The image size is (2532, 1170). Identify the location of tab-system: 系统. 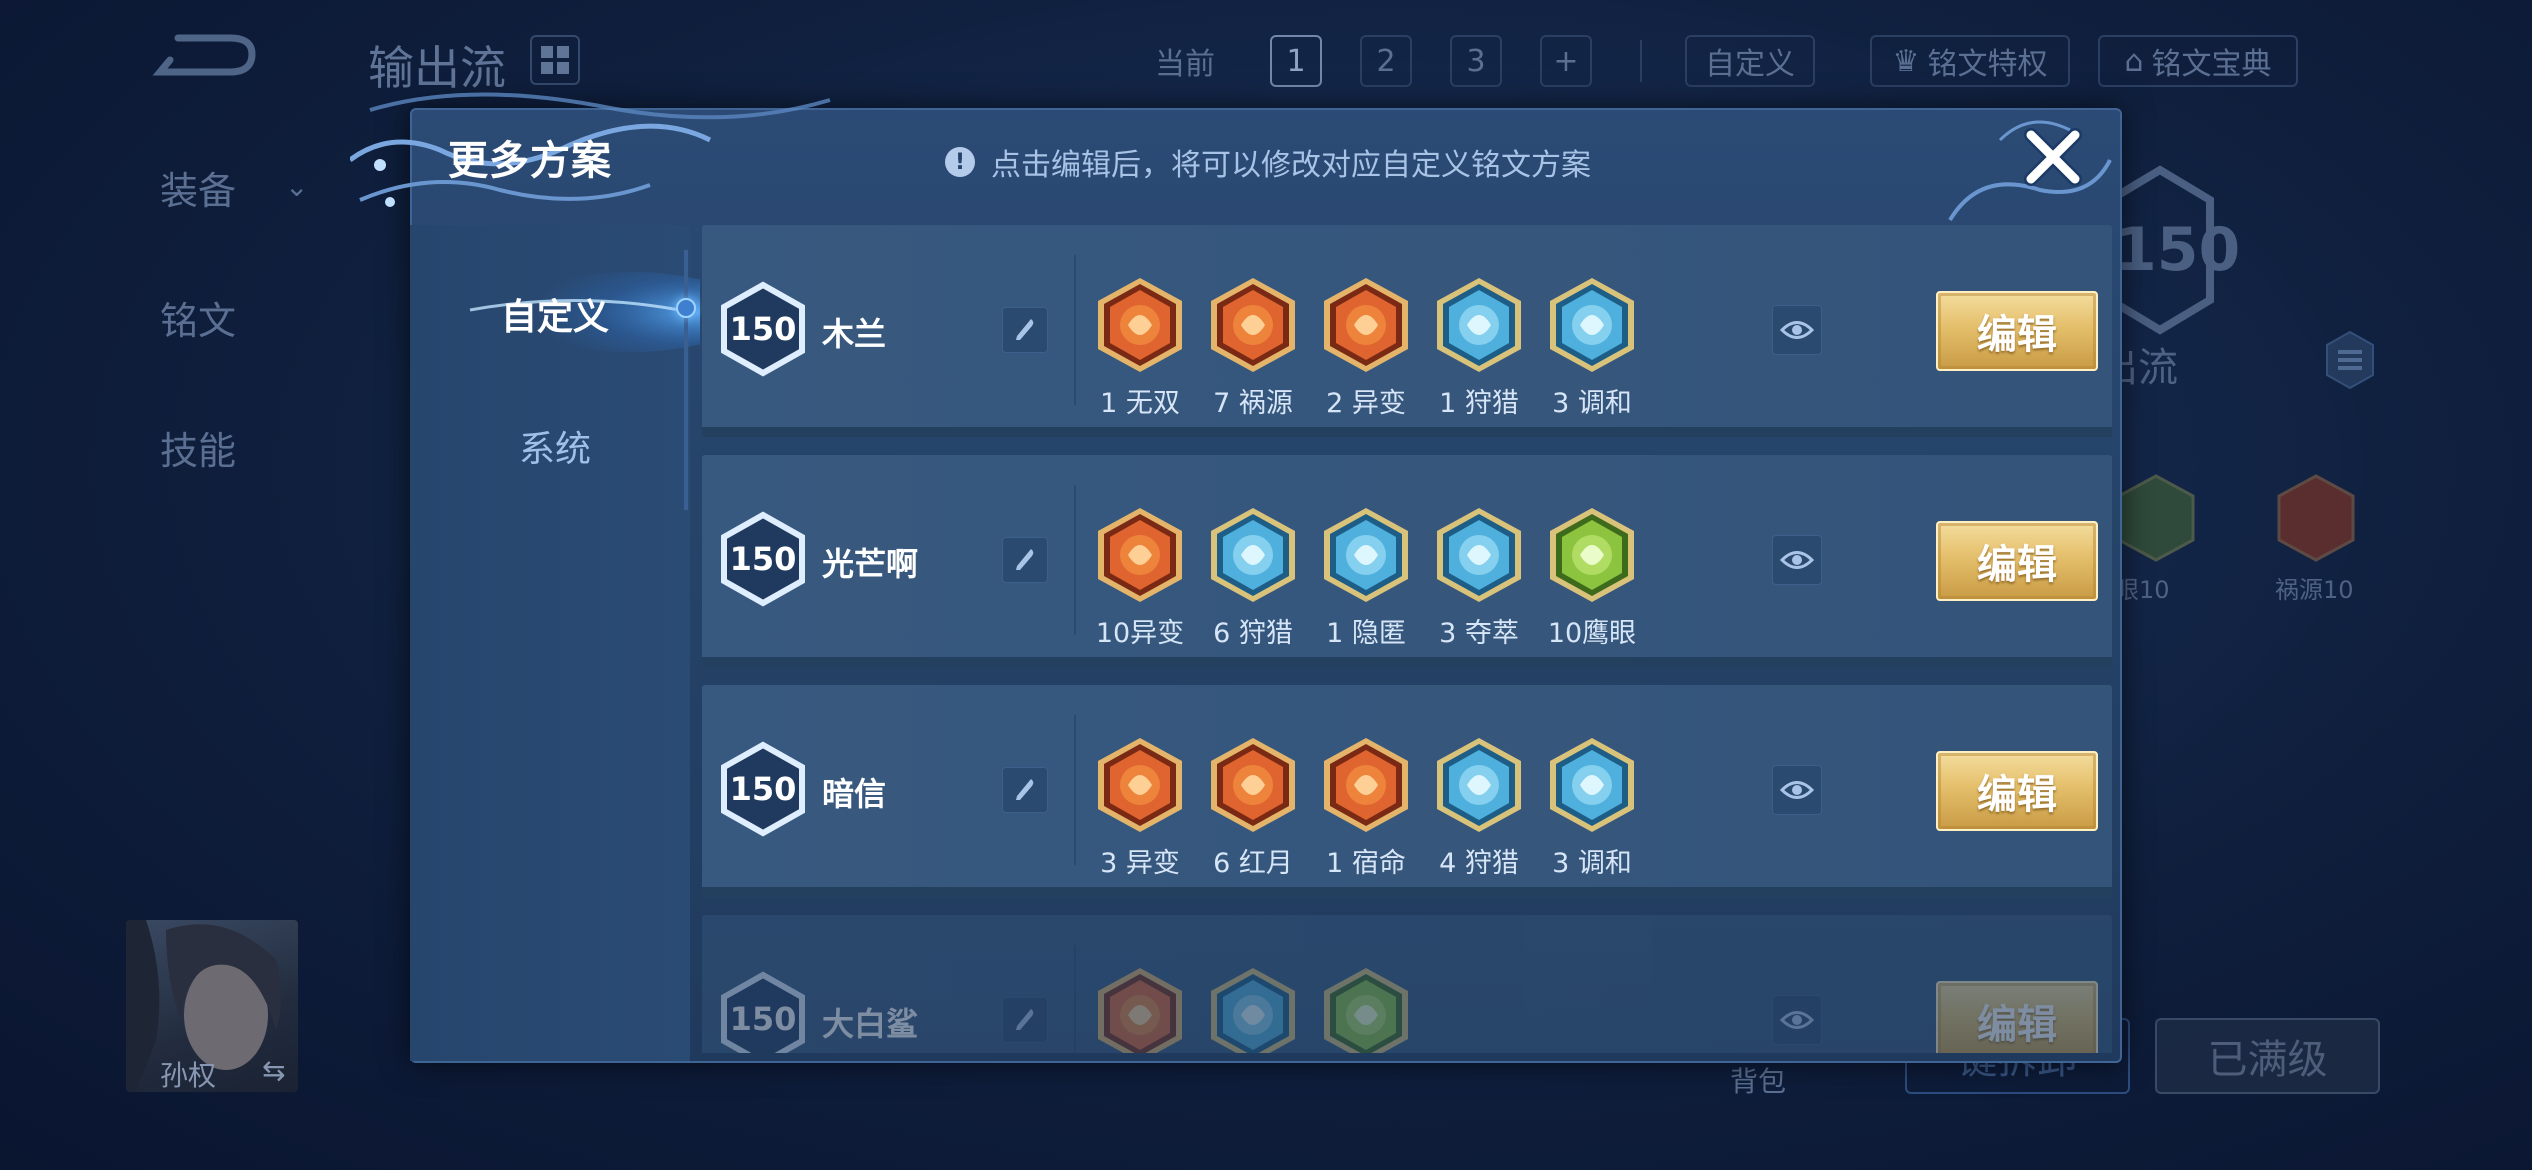
(555, 446).